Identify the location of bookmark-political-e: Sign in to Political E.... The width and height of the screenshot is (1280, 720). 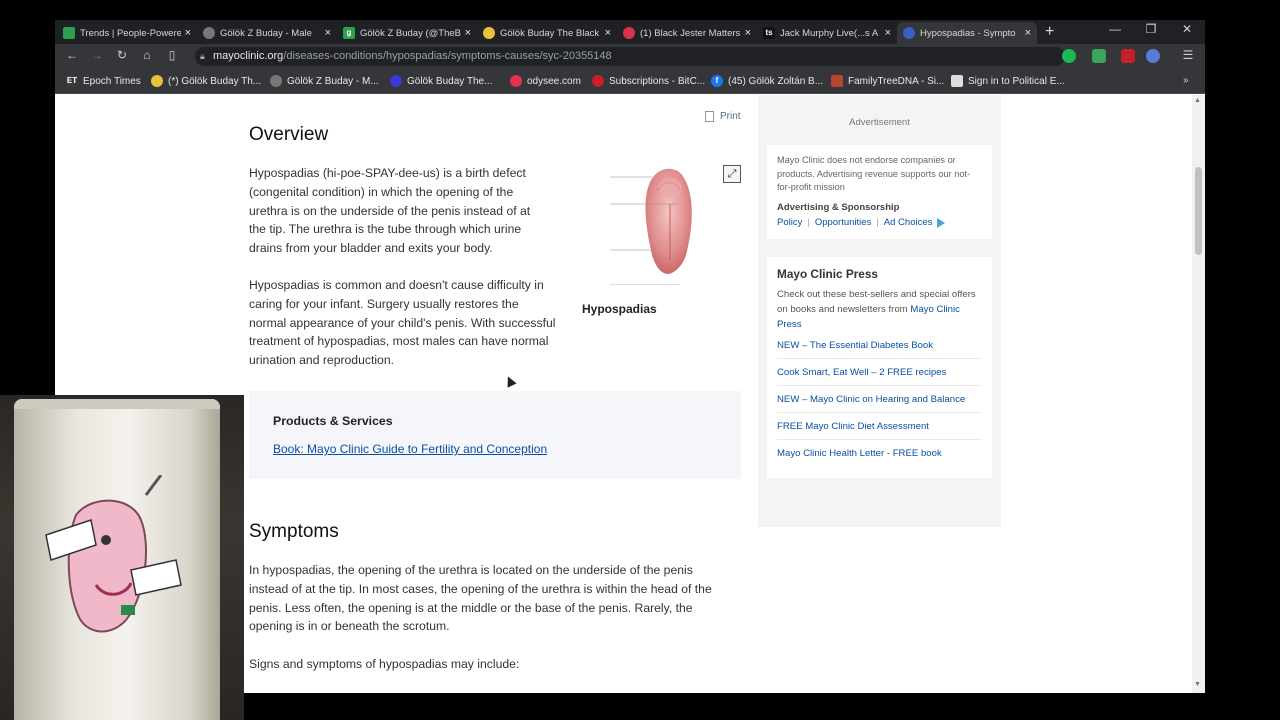
(1008, 81).